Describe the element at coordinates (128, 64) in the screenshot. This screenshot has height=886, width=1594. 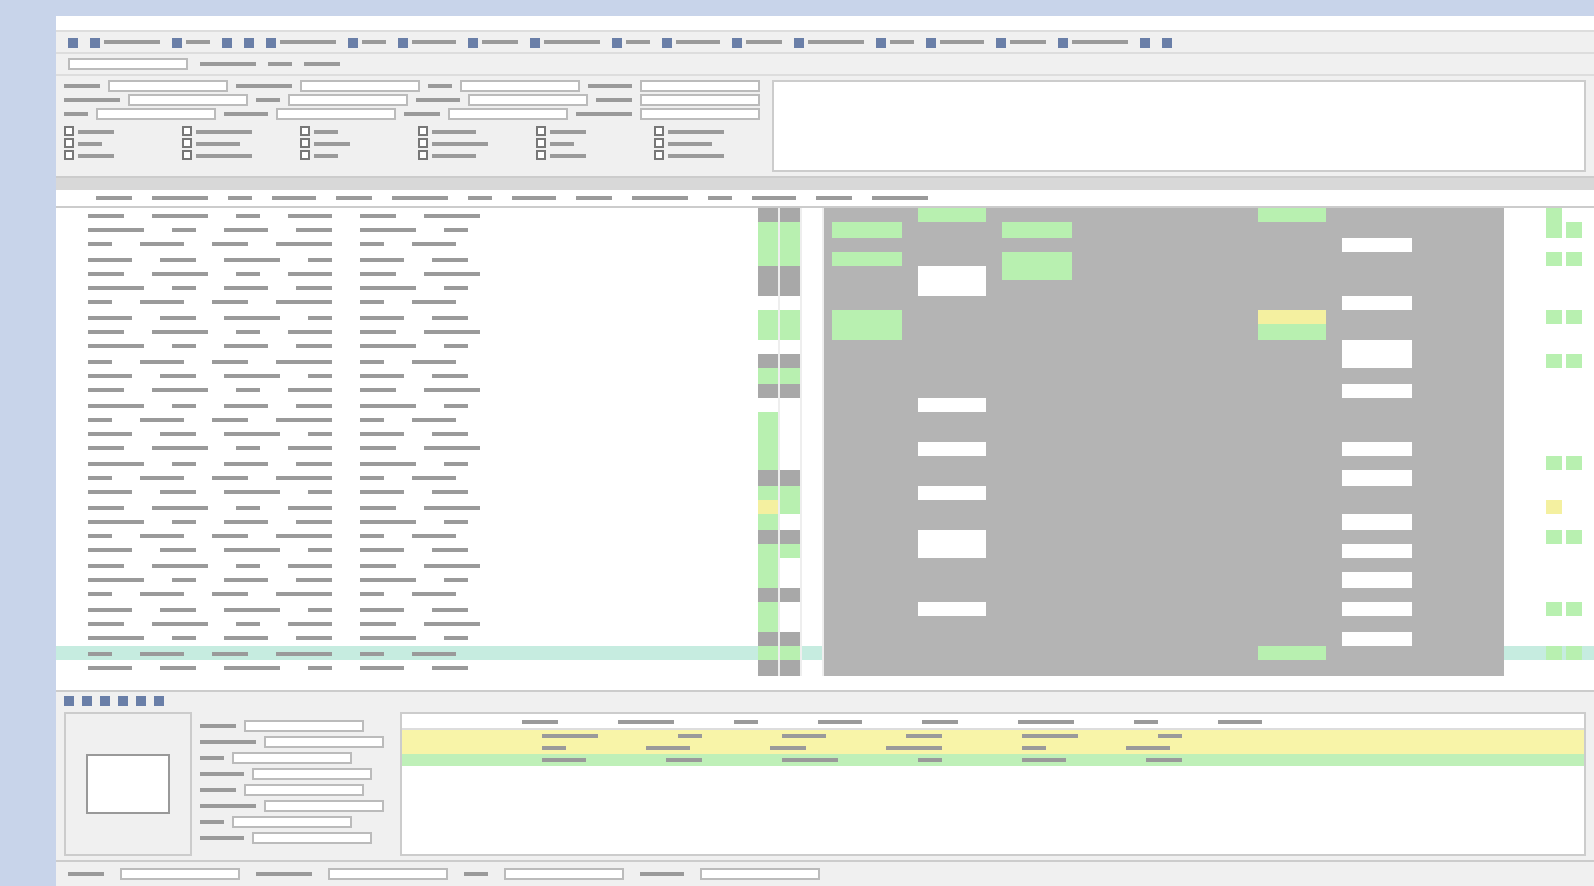
I see `search-field` at that location.